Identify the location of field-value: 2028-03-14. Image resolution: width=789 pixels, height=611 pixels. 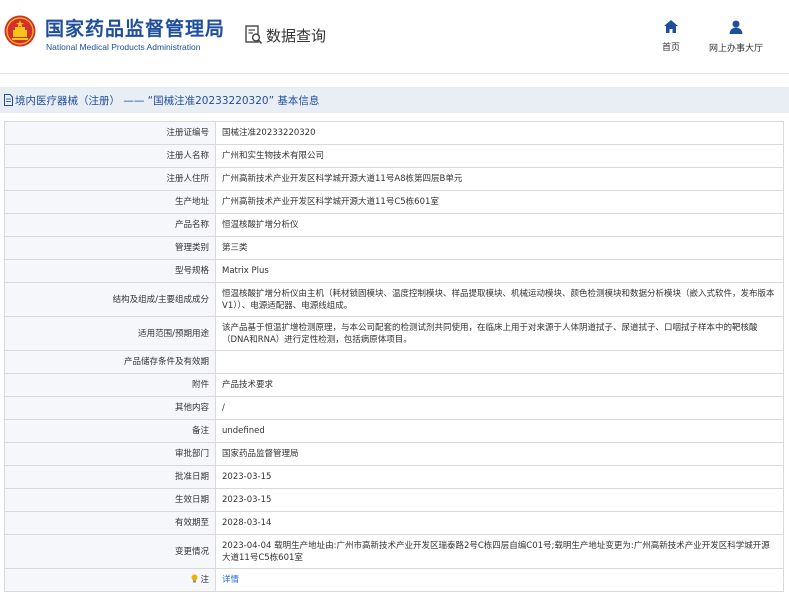
(499, 523).